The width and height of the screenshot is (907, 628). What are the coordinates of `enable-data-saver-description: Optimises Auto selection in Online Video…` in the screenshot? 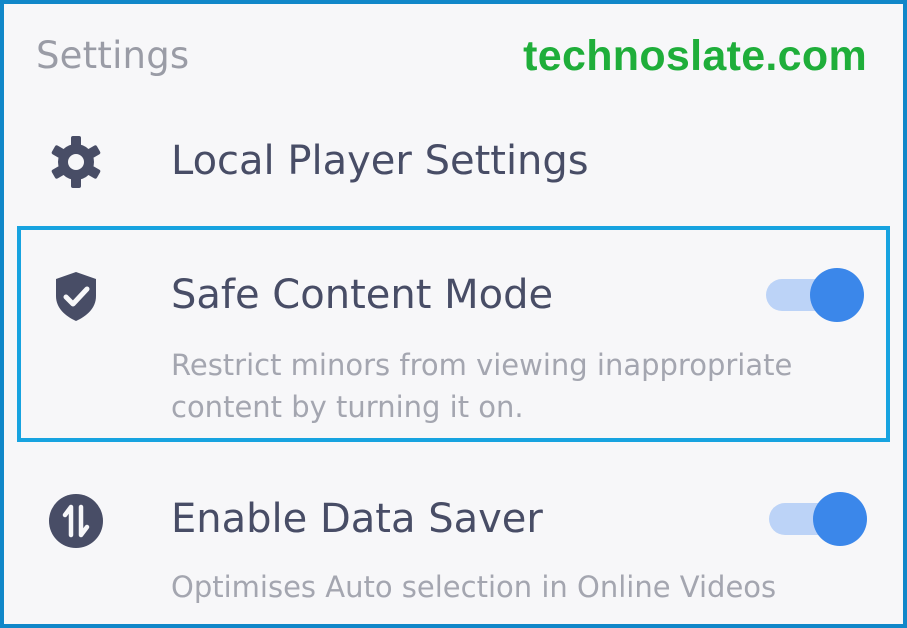 It's located at (474, 587).